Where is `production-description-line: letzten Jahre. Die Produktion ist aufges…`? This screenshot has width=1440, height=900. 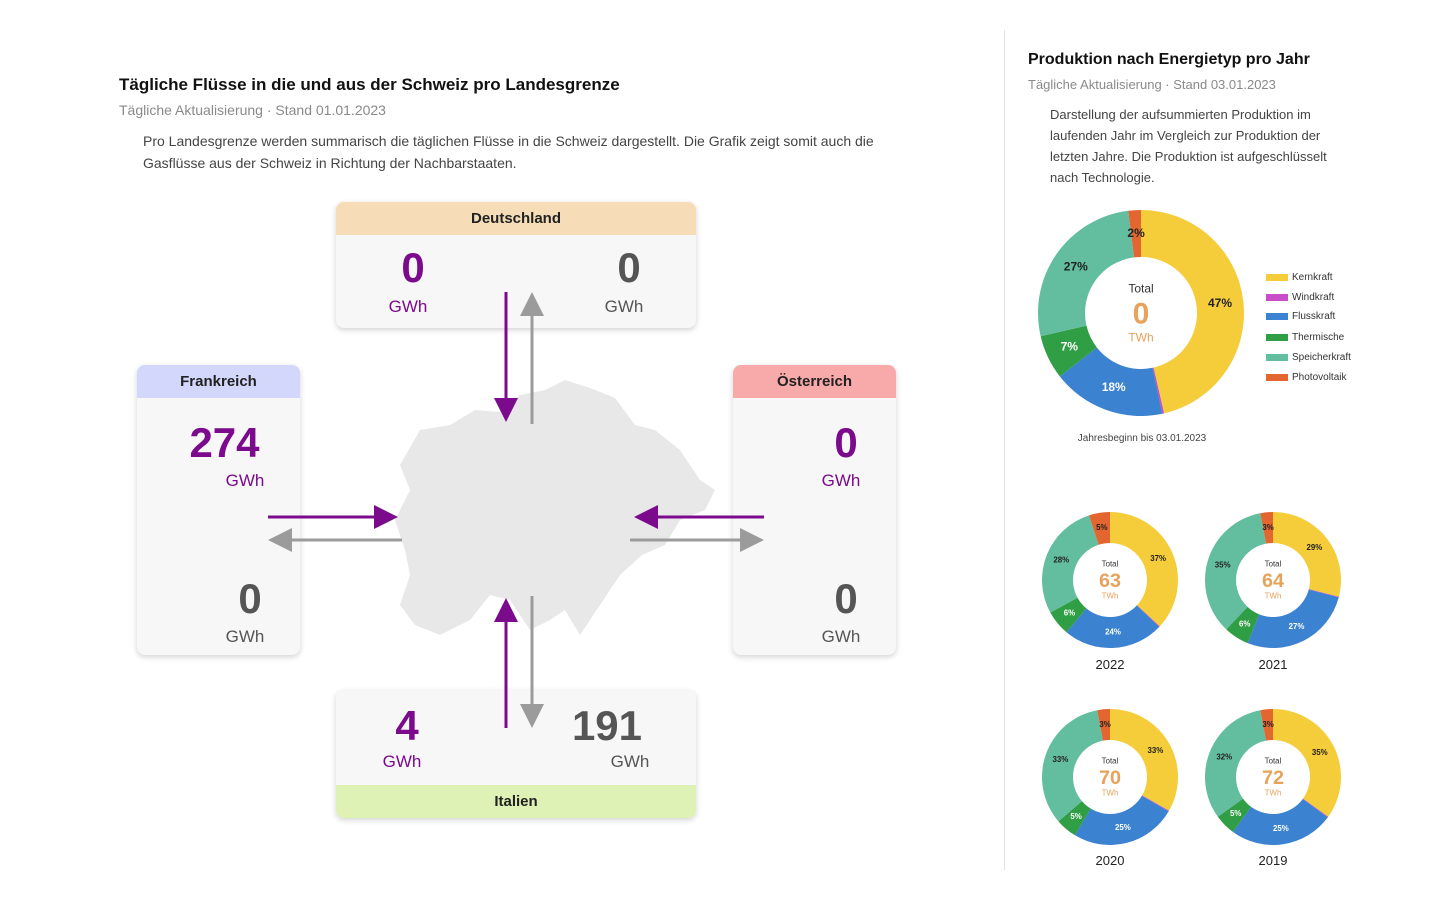
production-description-line: letzten Jahre. Die Produktion ist aufges… is located at coordinates (1188, 156).